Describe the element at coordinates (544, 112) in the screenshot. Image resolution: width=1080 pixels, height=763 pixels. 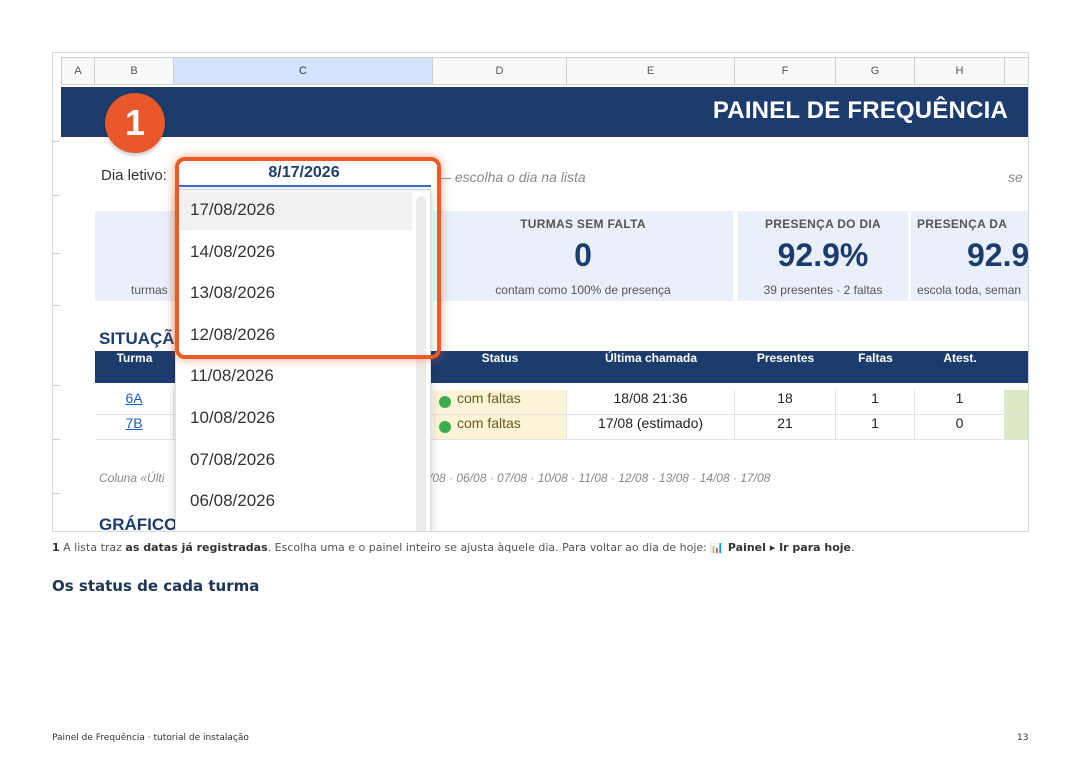
I see `dashboard-banner: PAINEL DE FREQUÊNCIA` at that location.